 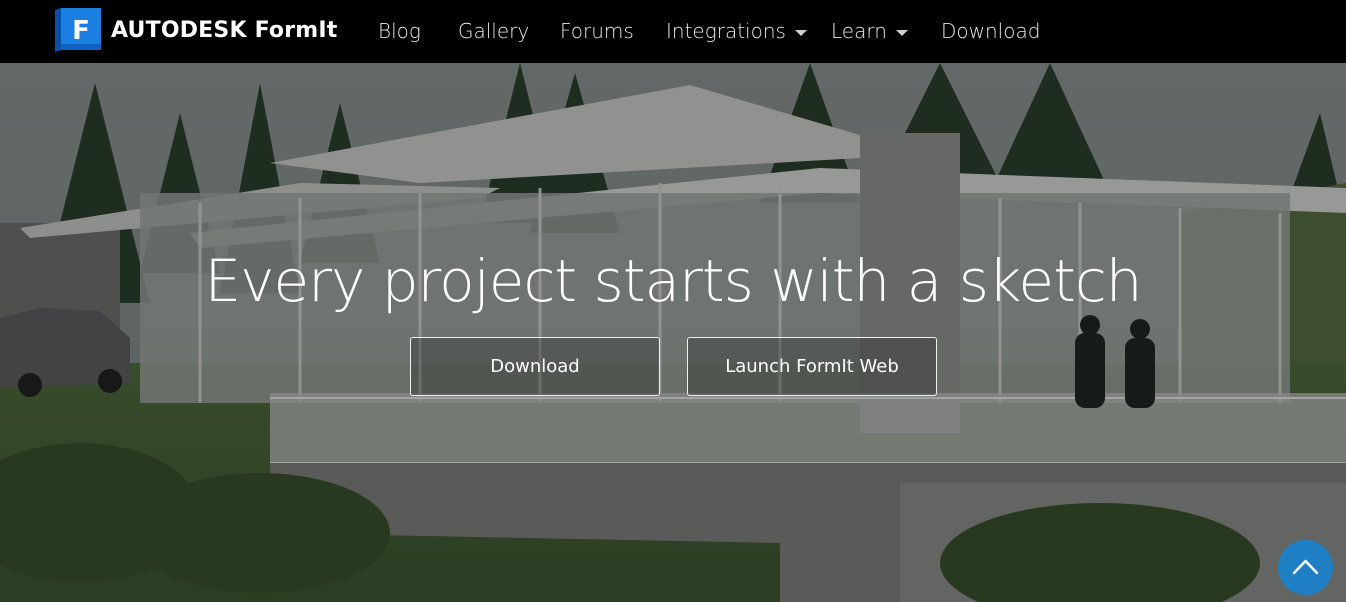 What do you see at coordinates (812, 366) in the screenshot?
I see `launch-formit-web-button: Launch FormIt Web` at bounding box center [812, 366].